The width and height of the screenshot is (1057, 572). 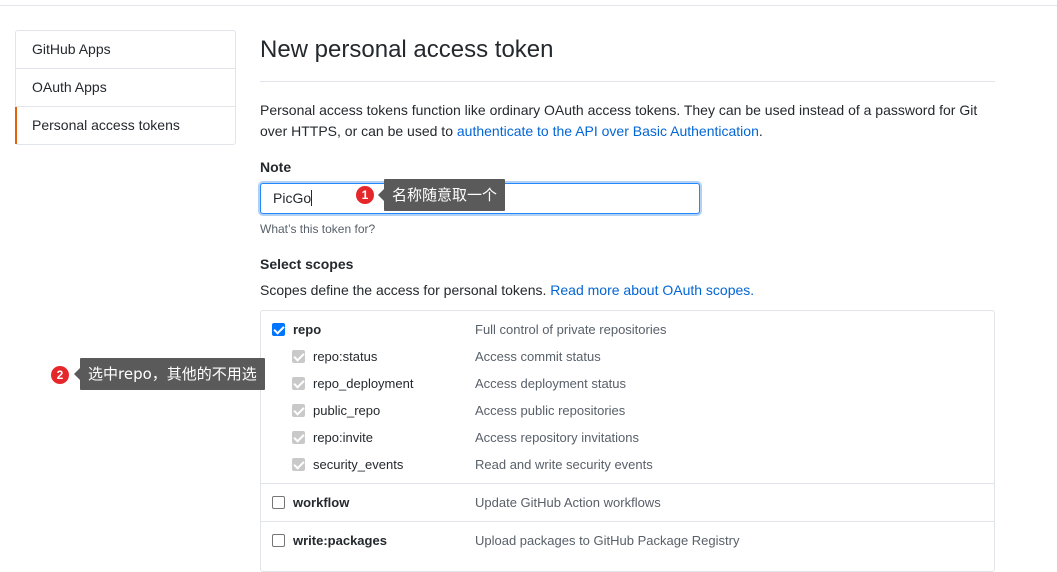 What do you see at coordinates (358, 464) in the screenshot?
I see `scope-name: security_events` at bounding box center [358, 464].